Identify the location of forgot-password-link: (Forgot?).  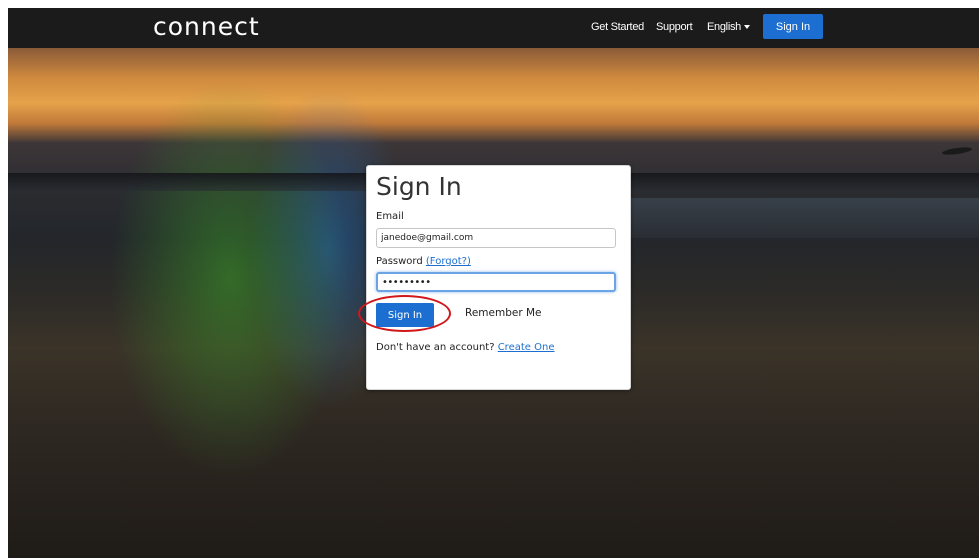
(448, 261).